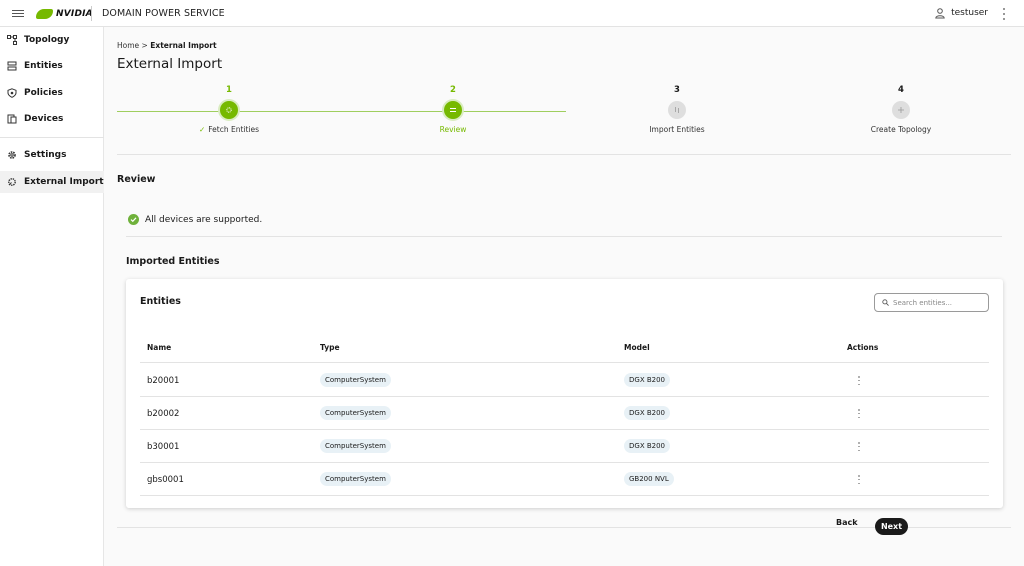 The image size is (1024, 566). Describe the element at coordinates (163, 447) in the screenshot. I see `entity-name: b30001` at that location.